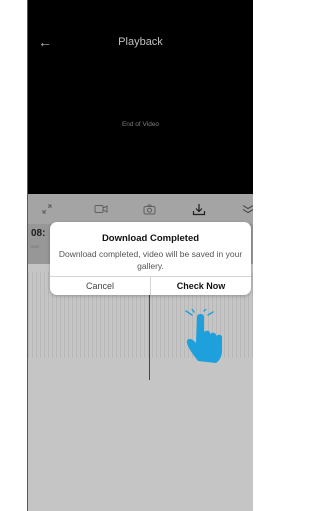 The width and height of the screenshot is (320, 511). What do you see at coordinates (201, 286) in the screenshot?
I see `check-now-button: Check Now` at bounding box center [201, 286].